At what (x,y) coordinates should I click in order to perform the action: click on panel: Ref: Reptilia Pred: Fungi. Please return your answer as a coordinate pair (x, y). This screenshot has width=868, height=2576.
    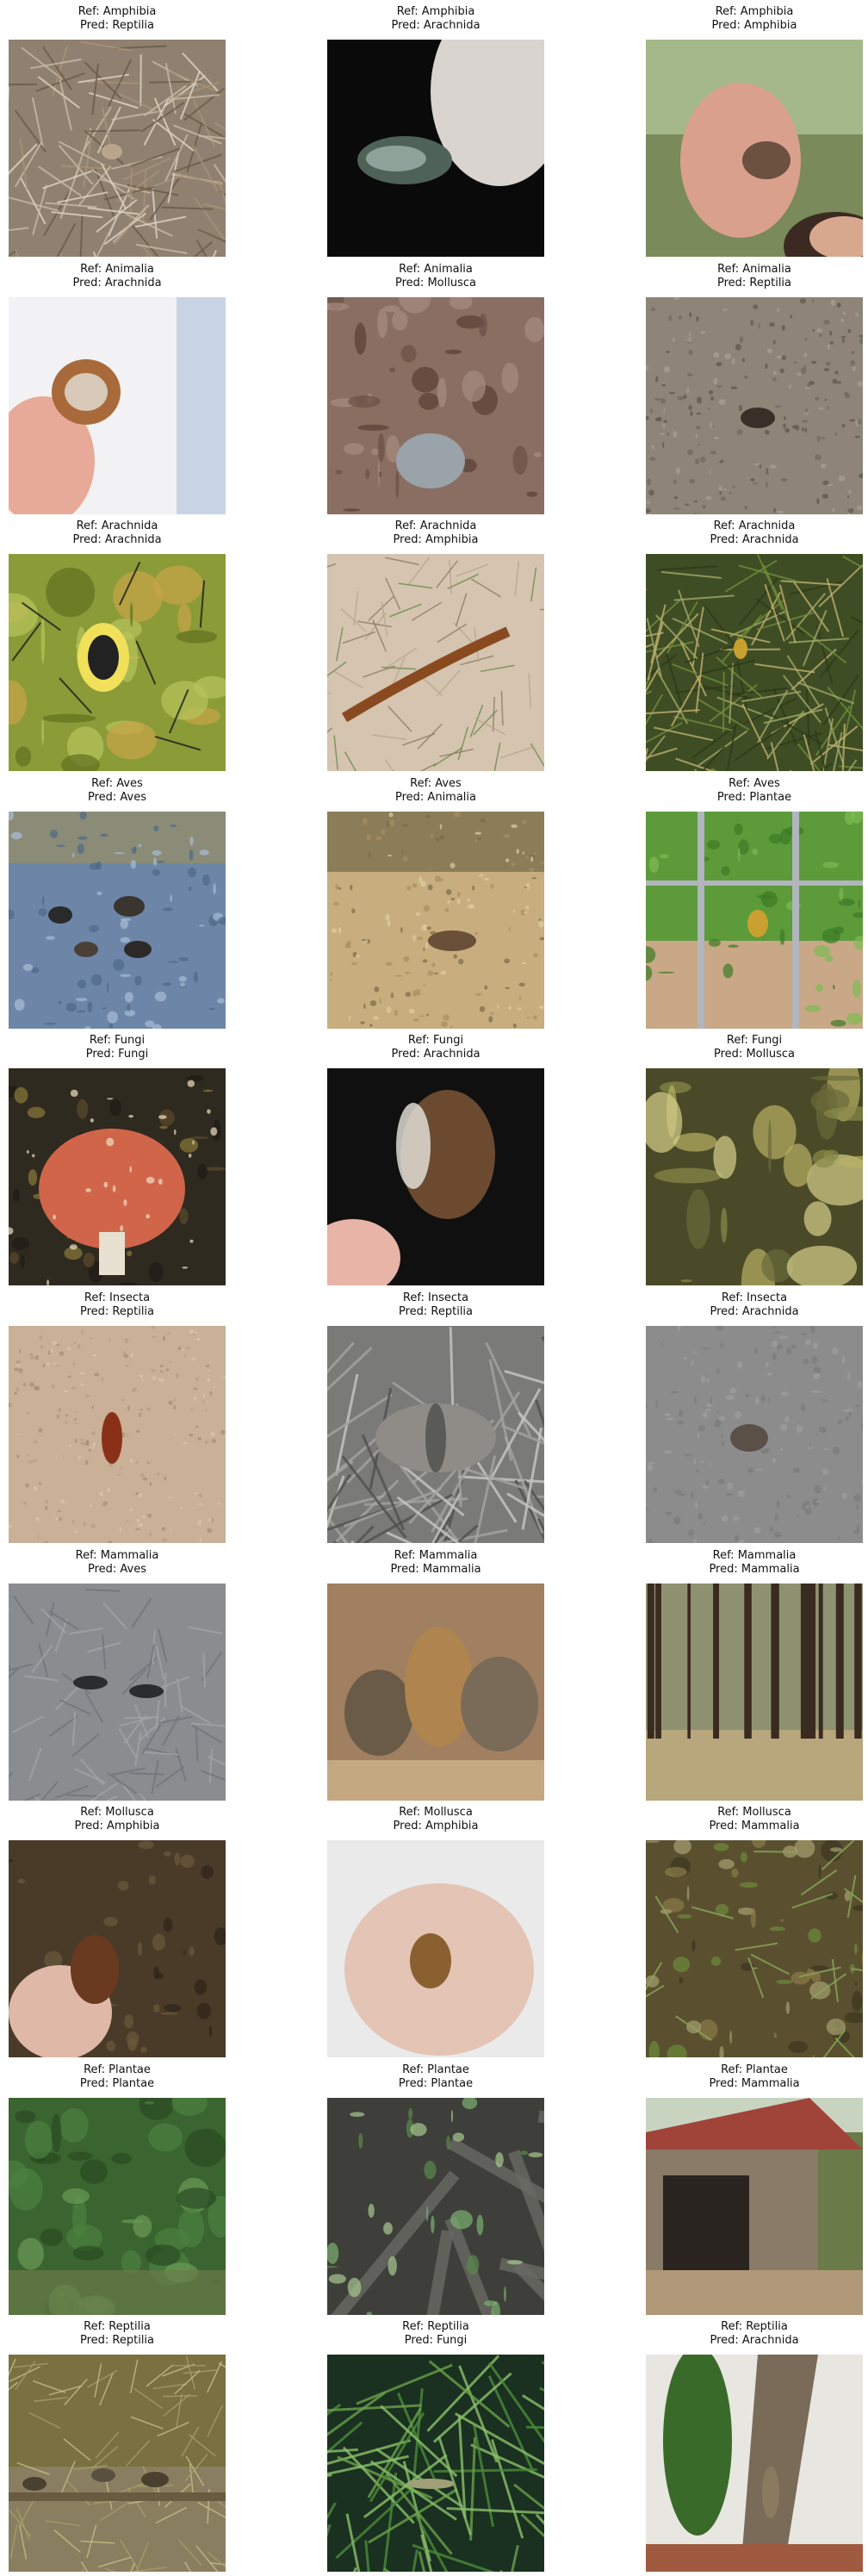
    Looking at the image, I should click on (436, 2447).